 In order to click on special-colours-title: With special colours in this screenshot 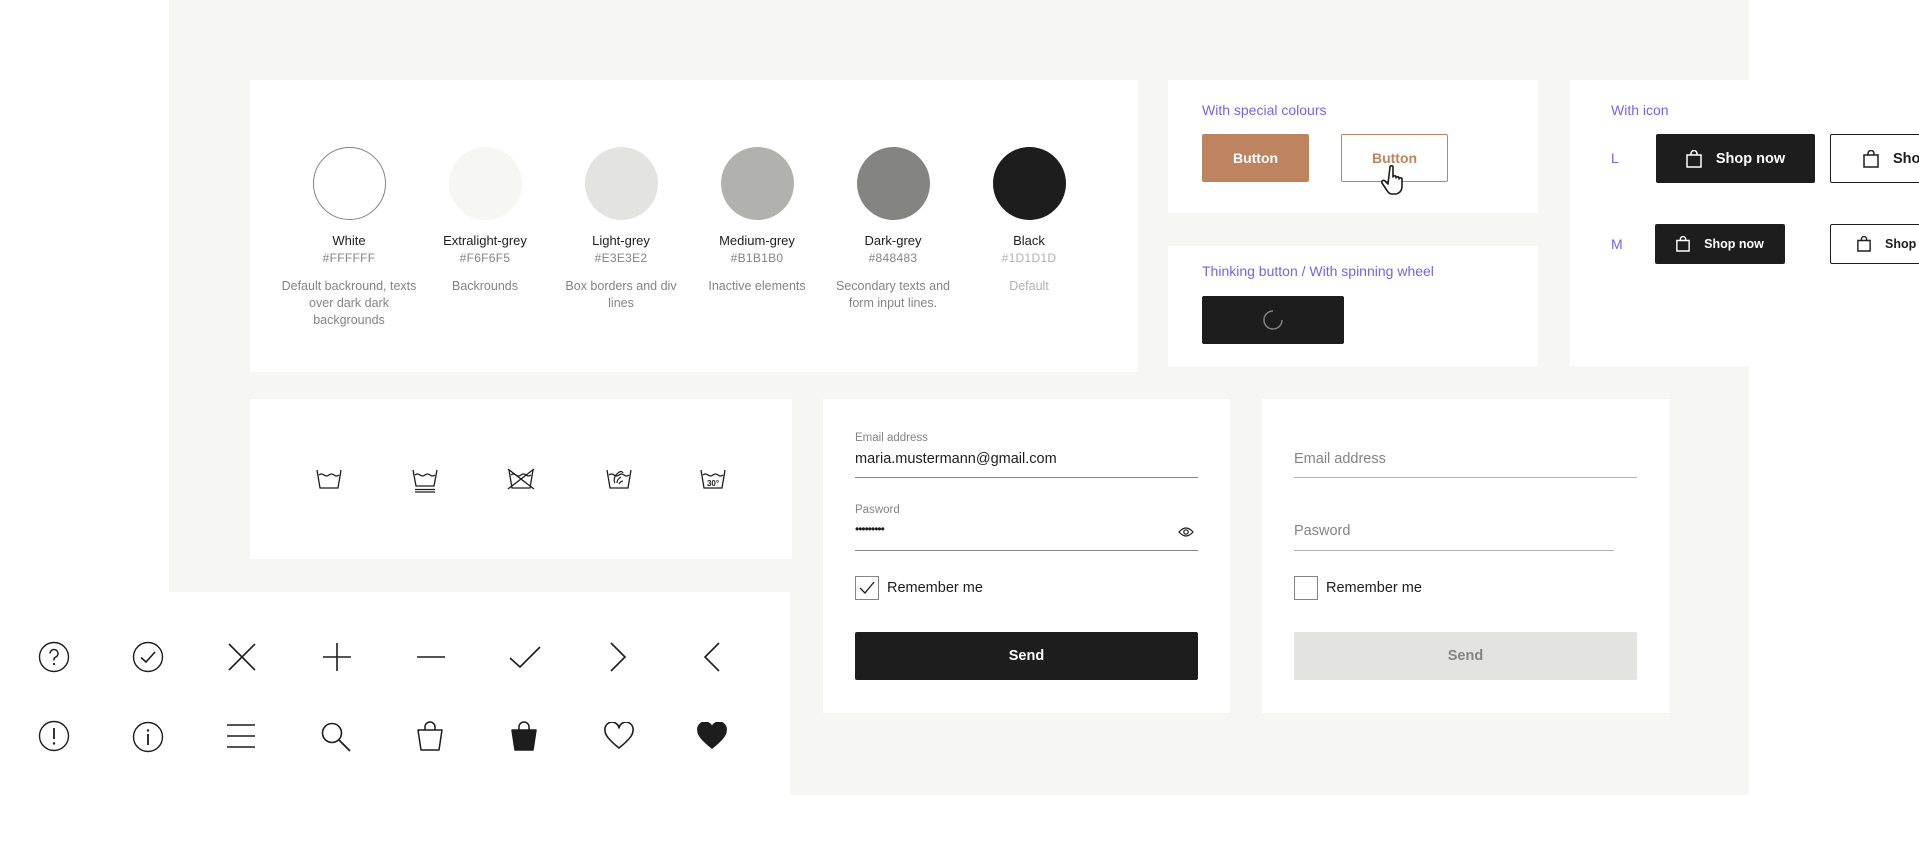, I will do `click(1264, 110)`.